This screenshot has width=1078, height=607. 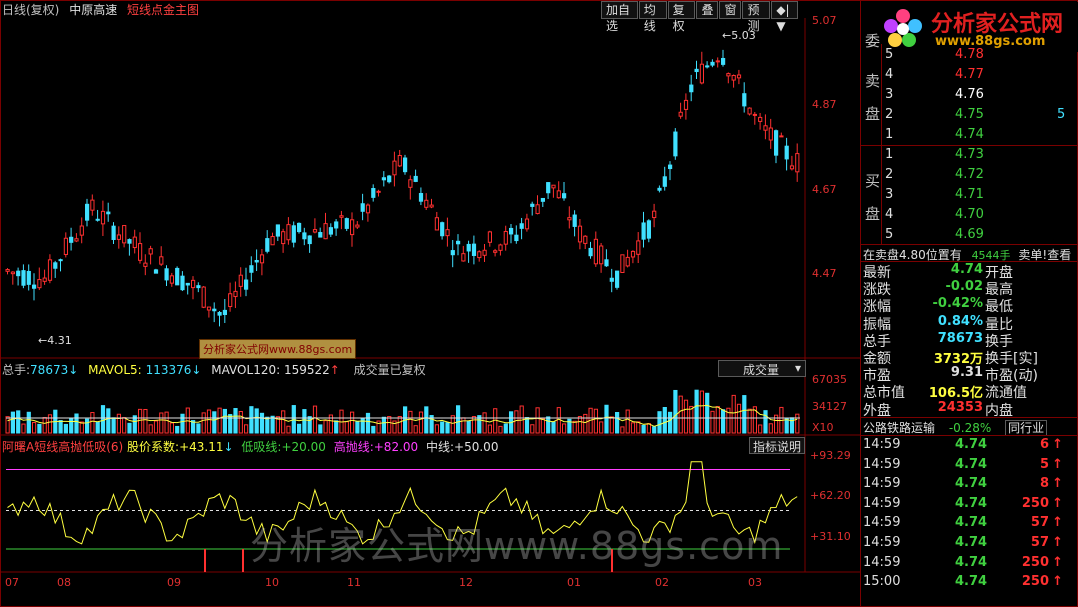 What do you see at coordinates (889, 134) in the screenshot?
I see `sell-level: 1` at bounding box center [889, 134].